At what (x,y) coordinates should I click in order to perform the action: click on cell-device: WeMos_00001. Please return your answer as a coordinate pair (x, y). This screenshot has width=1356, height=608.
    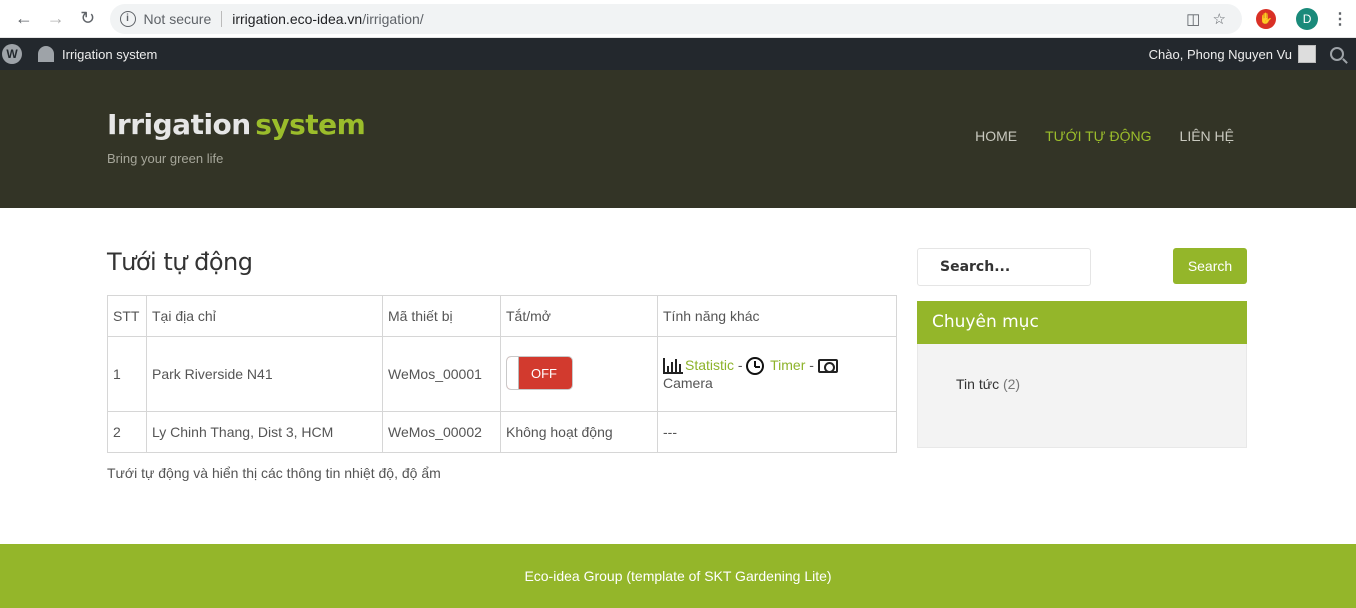
    Looking at the image, I should click on (441, 374).